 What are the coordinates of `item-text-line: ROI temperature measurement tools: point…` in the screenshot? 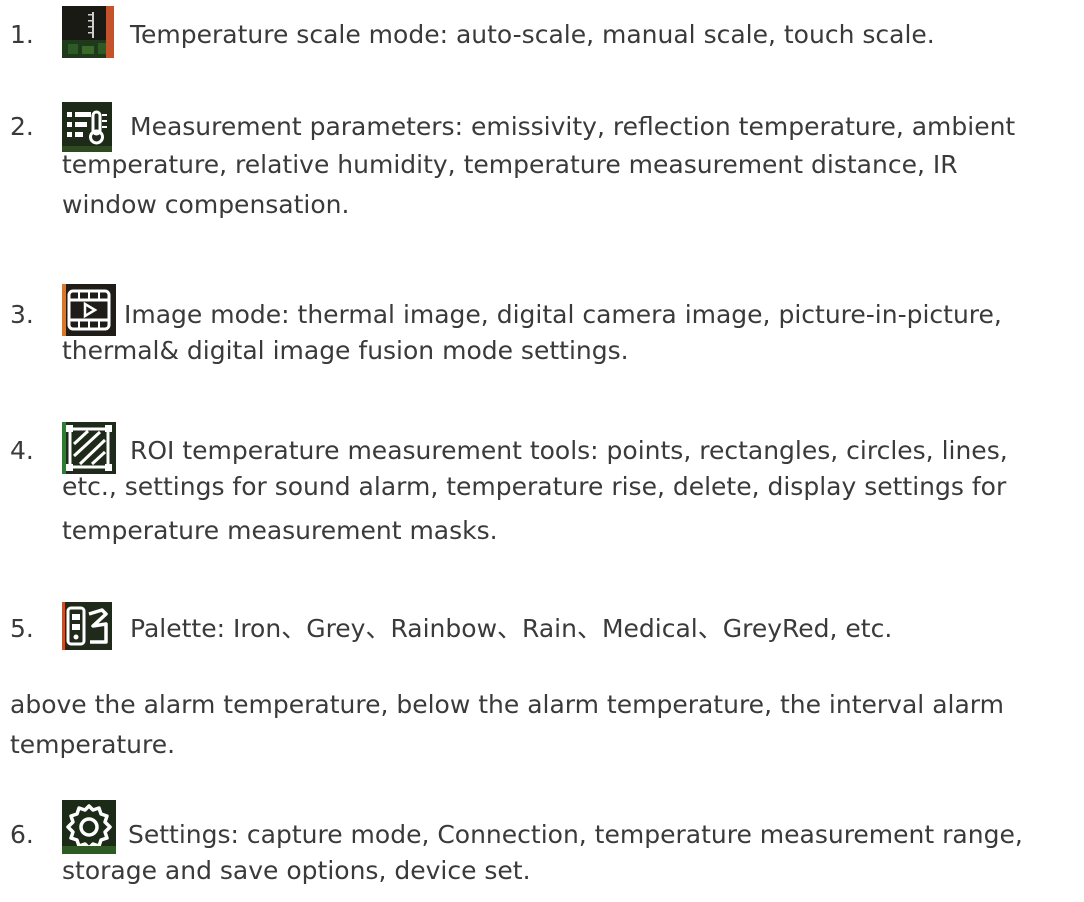 It's located at (569, 450).